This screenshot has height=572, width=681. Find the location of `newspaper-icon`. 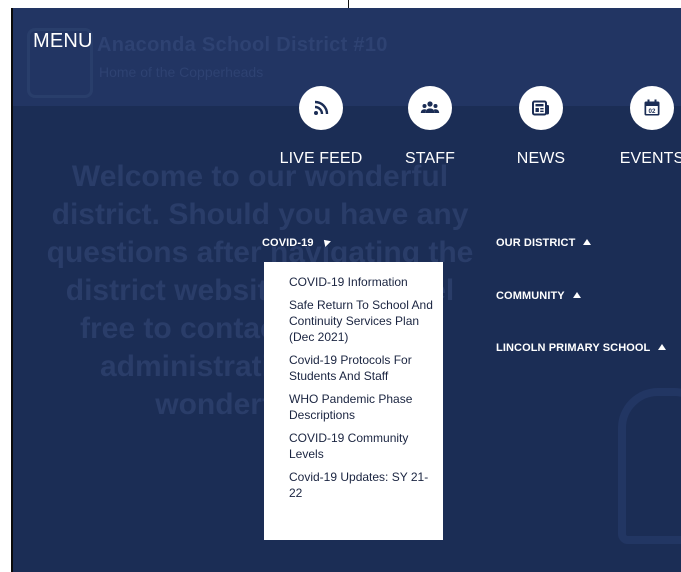

newspaper-icon is located at coordinates (541, 108).